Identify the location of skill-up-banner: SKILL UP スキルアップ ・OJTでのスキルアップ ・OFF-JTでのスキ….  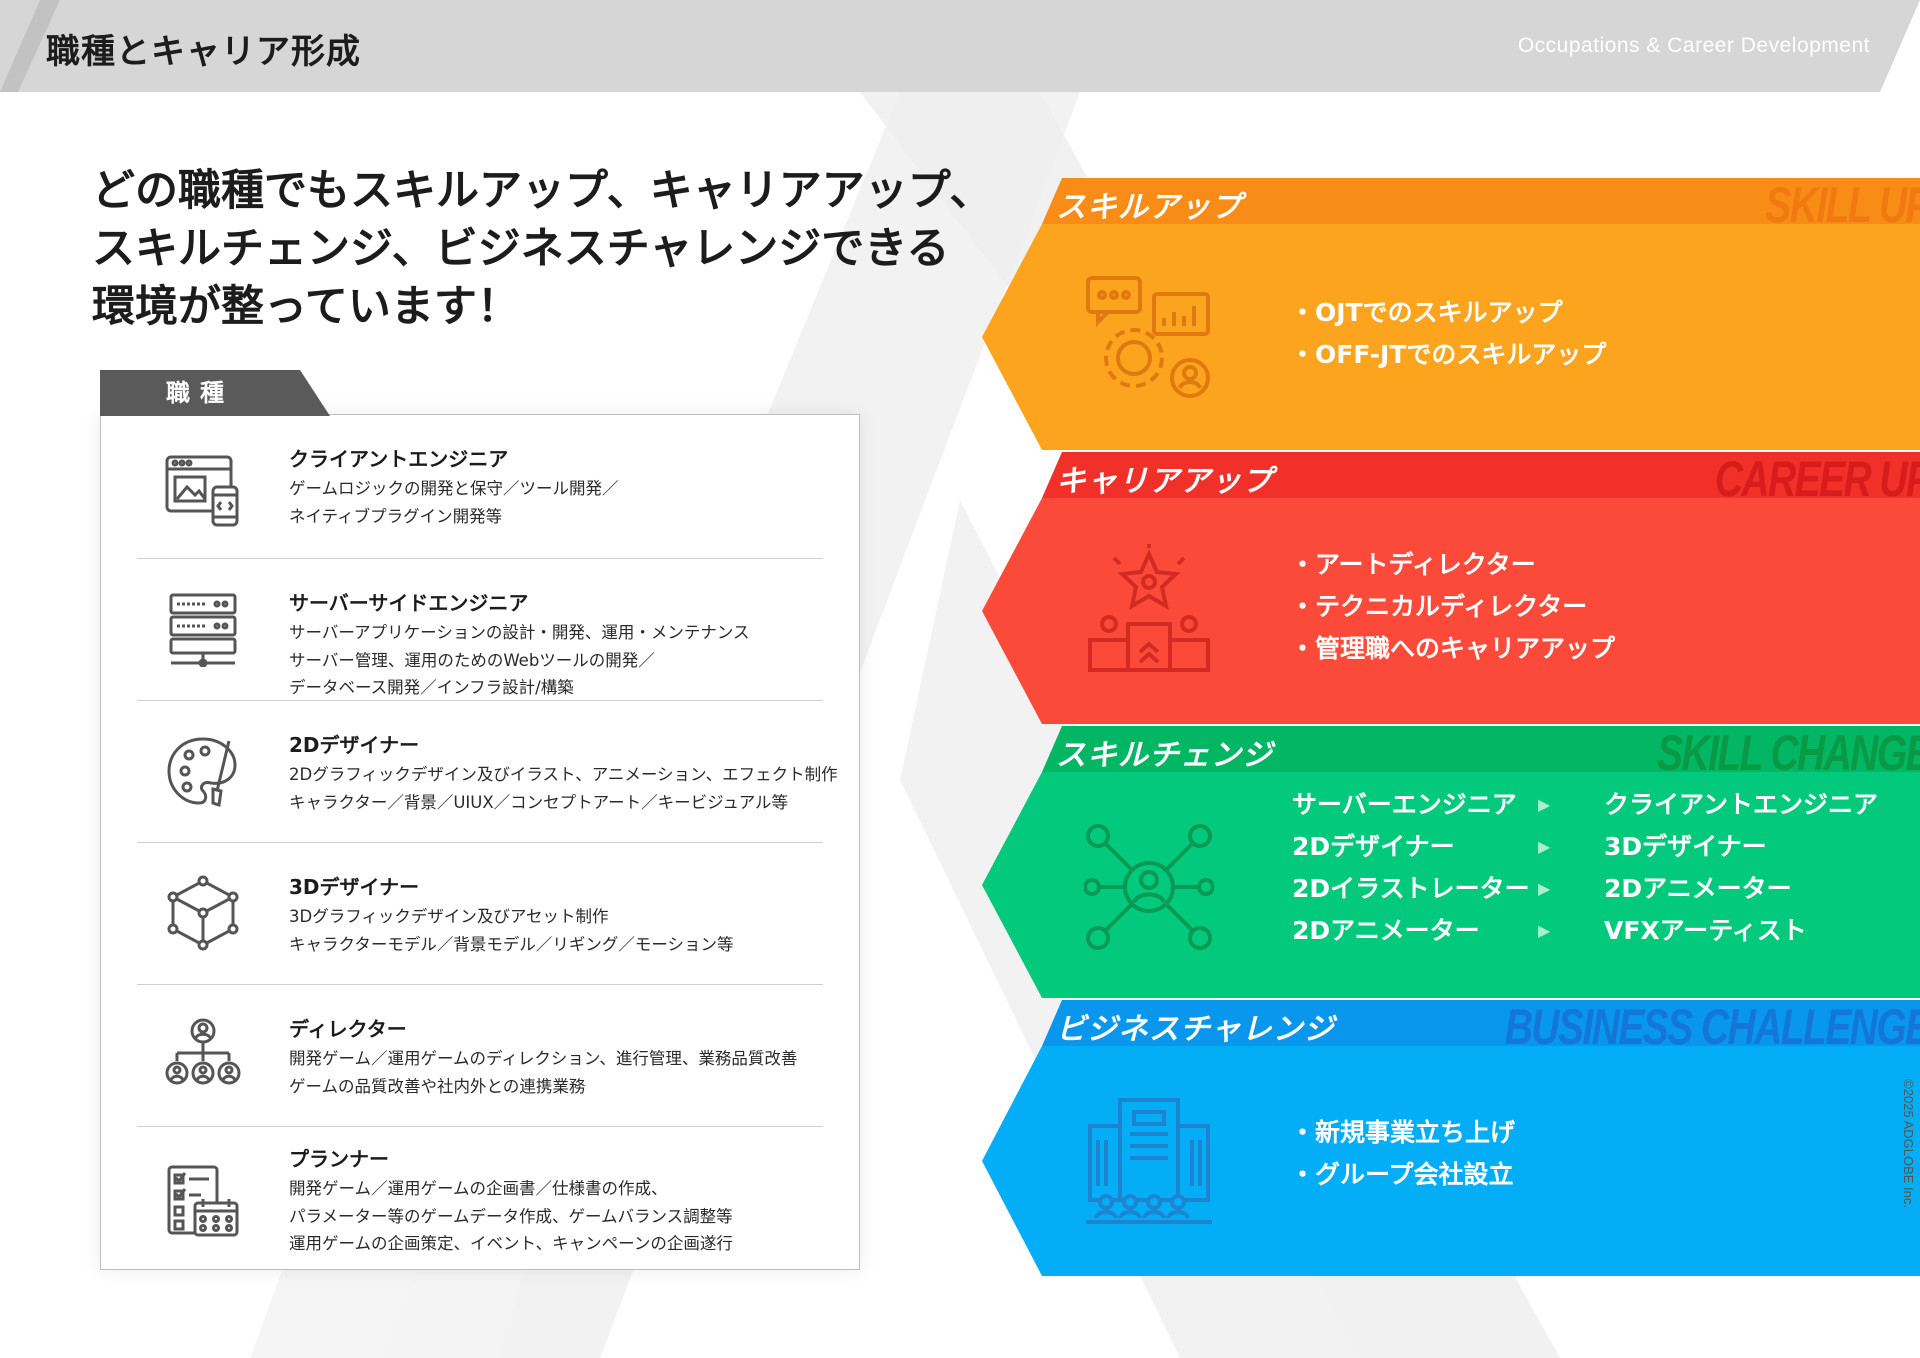
(1451, 313).